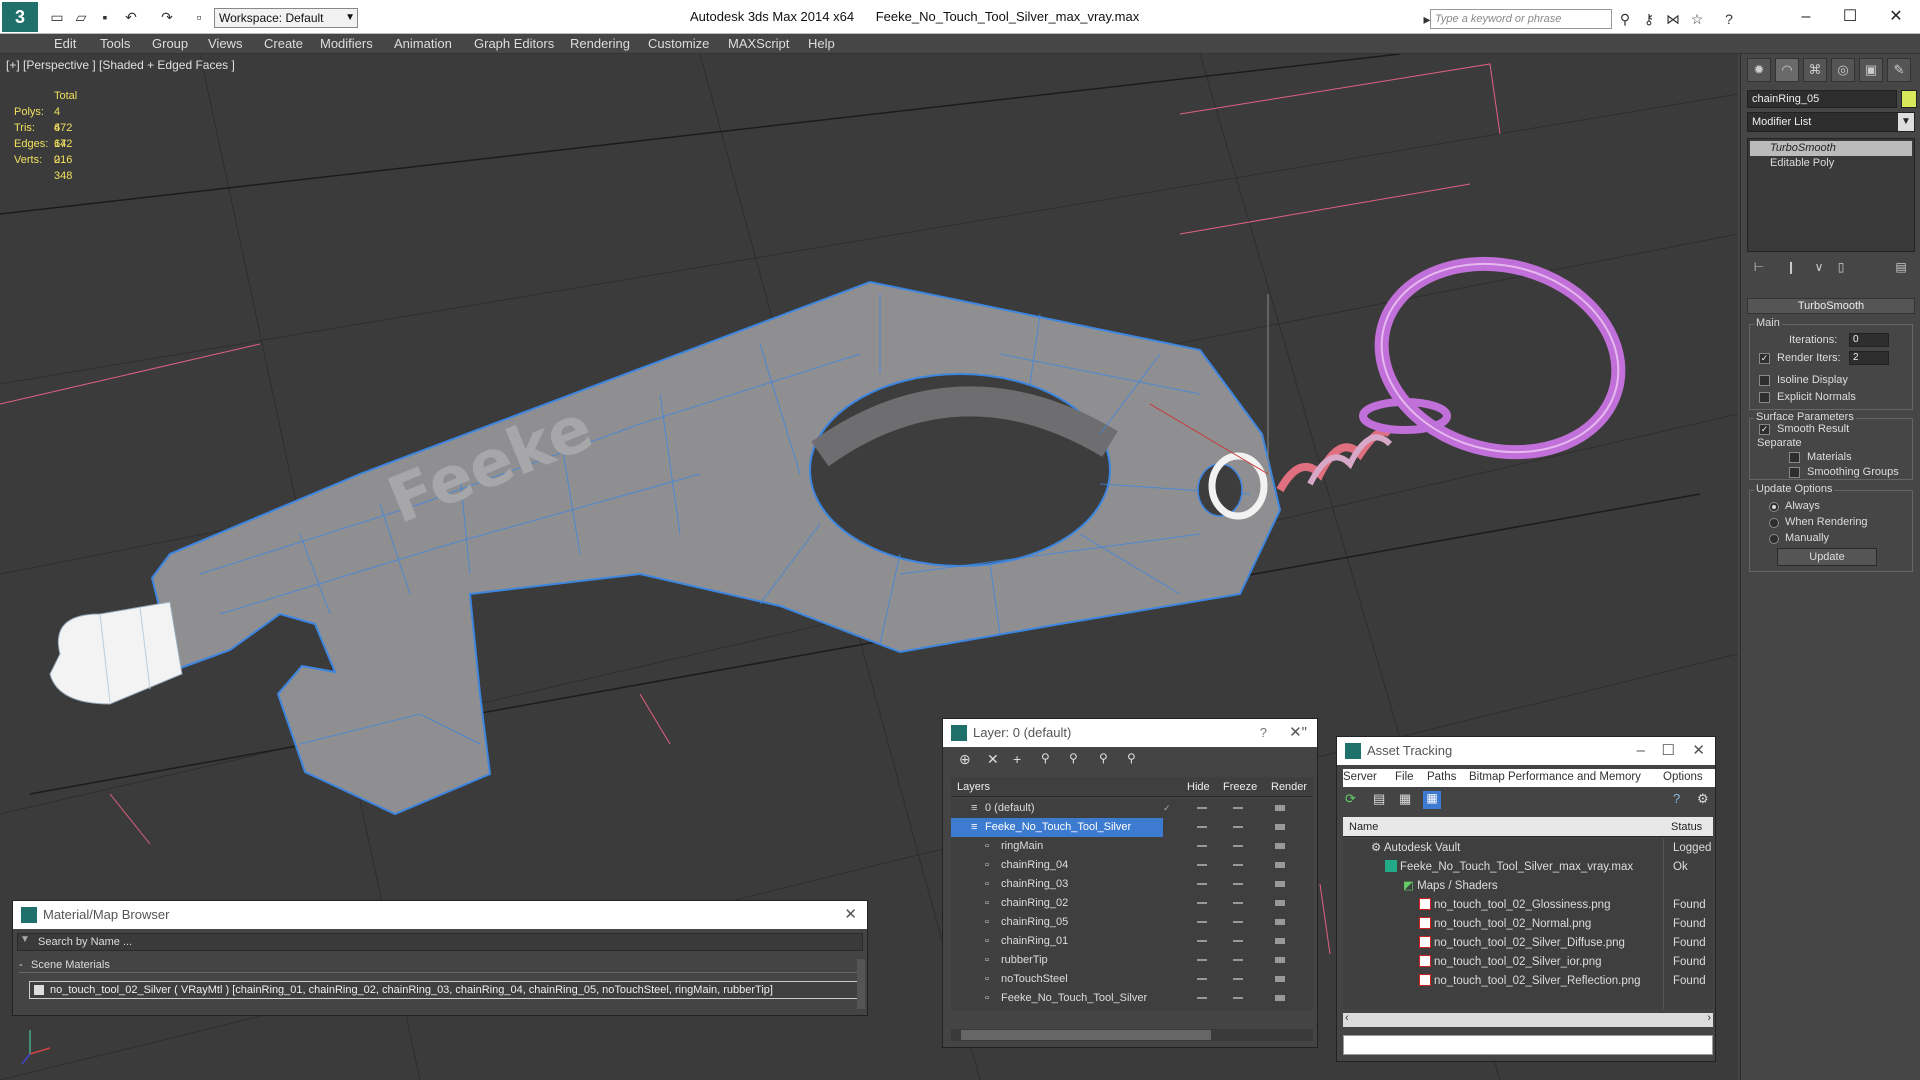 The height and width of the screenshot is (1080, 1920). I want to click on iterations-spinner: 0, so click(1869, 340).